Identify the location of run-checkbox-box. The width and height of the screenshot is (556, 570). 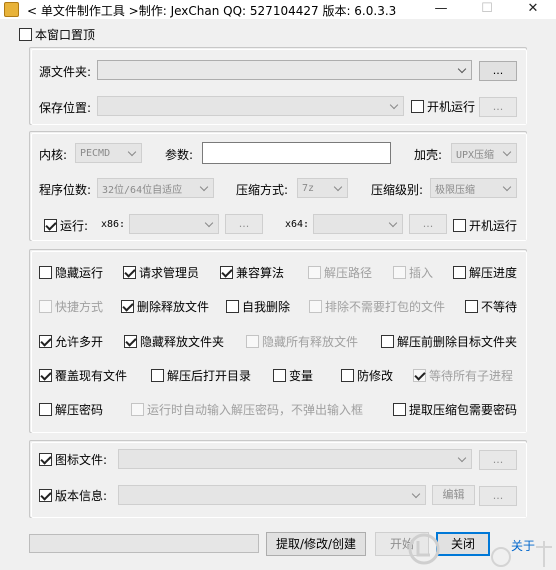
(50, 225).